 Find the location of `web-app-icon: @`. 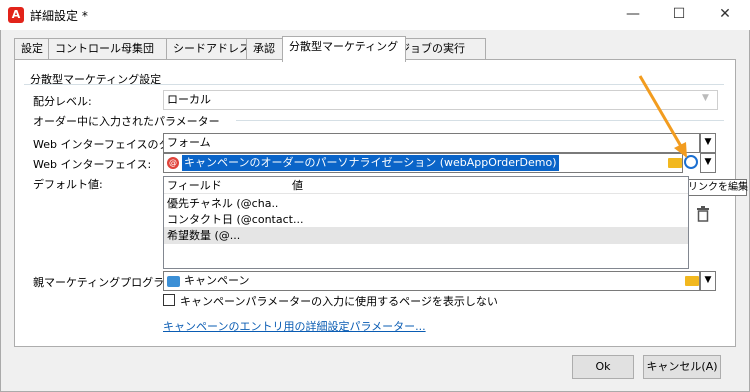

web-app-icon: @ is located at coordinates (173, 163).